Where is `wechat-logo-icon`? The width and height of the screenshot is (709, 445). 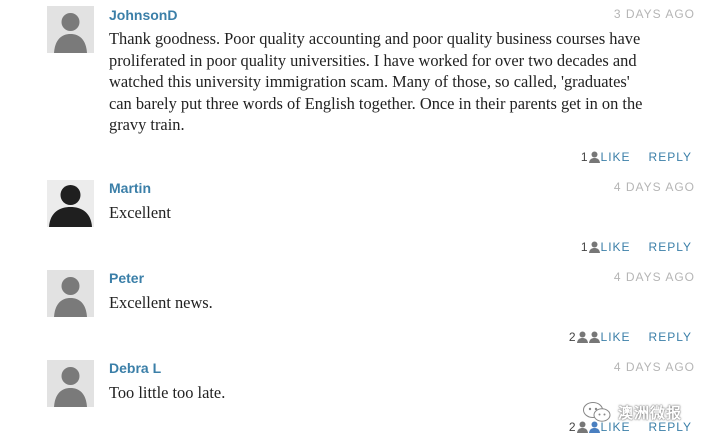 wechat-logo-icon is located at coordinates (597, 412).